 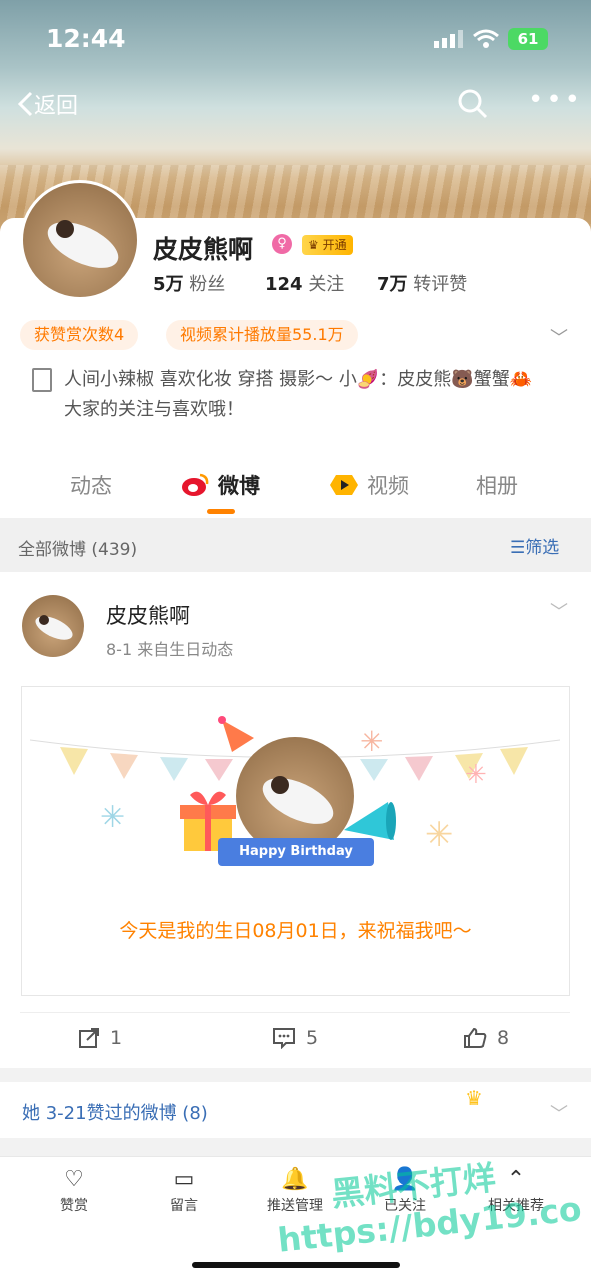 What do you see at coordinates (184, 1179) in the screenshot?
I see `message-icon: ▭` at bounding box center [184, 1179].